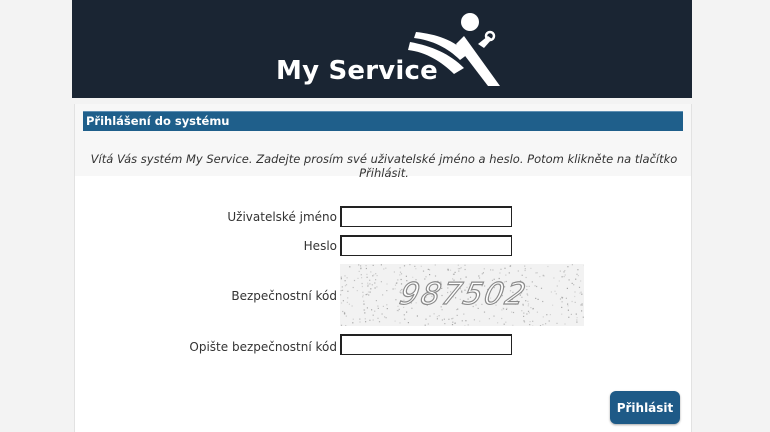  Describe the element at coordinates (158, 121) in the screenshot. I see `section-title: Přihlášení do systému` at that location.